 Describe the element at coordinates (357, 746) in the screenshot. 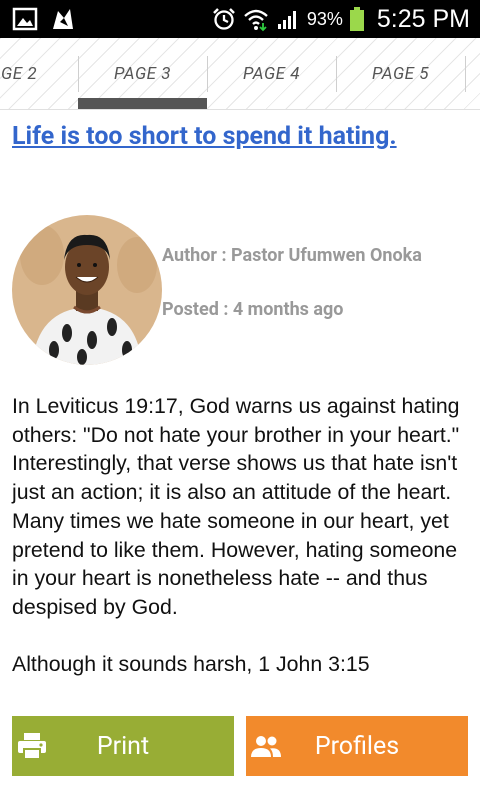

I see `profiles-button: Profiles` at that location.